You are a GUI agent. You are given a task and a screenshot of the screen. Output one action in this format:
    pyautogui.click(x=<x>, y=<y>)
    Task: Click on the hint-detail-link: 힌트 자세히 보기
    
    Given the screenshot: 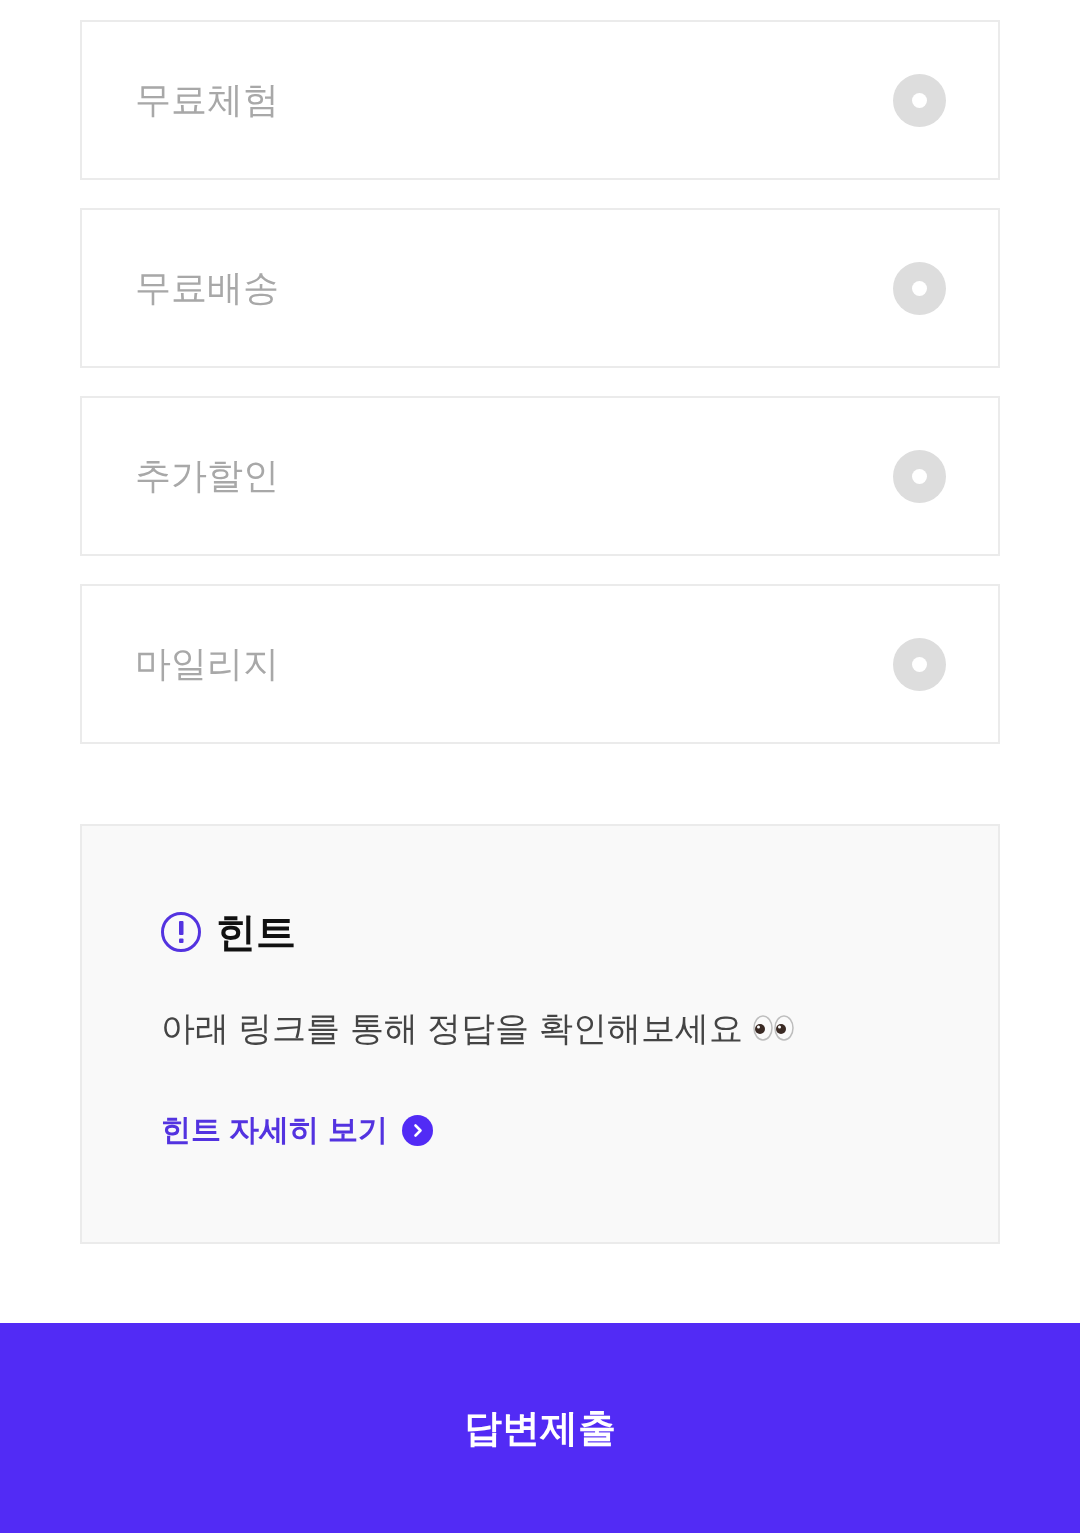 What is the action you would take?
    pyautogui.click(x=297, y=1130)
    